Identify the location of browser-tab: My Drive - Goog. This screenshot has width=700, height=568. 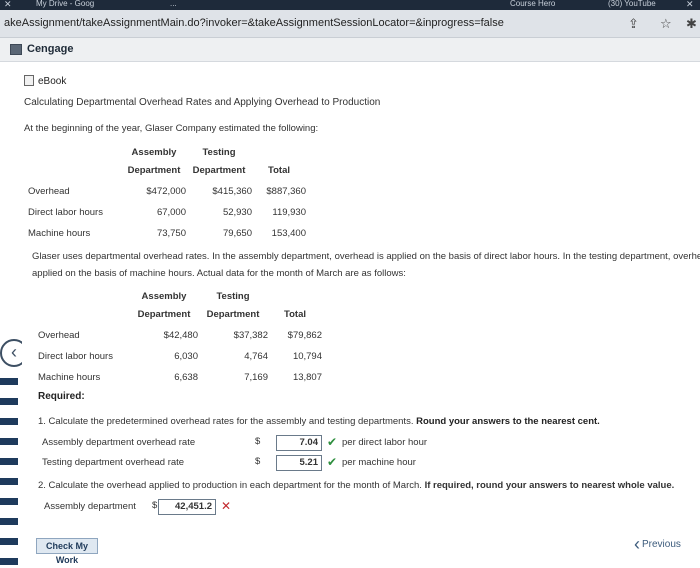
(81, 5).